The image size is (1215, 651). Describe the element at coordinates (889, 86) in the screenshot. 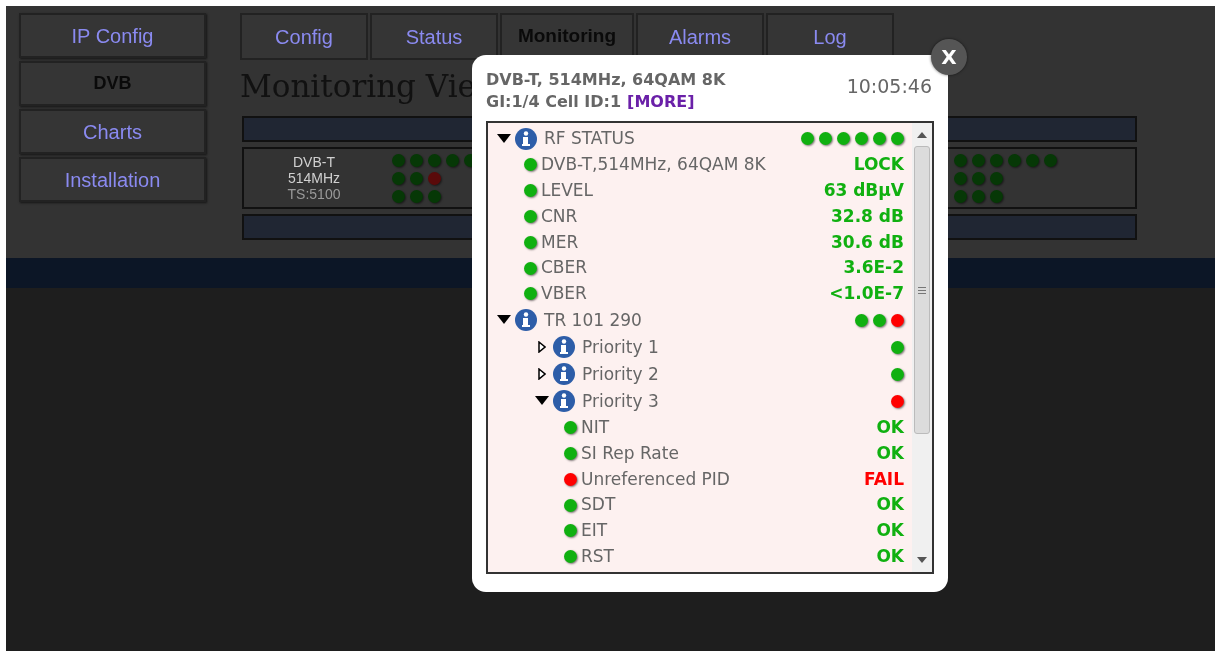

I see `time-label: 10:05:46` at that location.